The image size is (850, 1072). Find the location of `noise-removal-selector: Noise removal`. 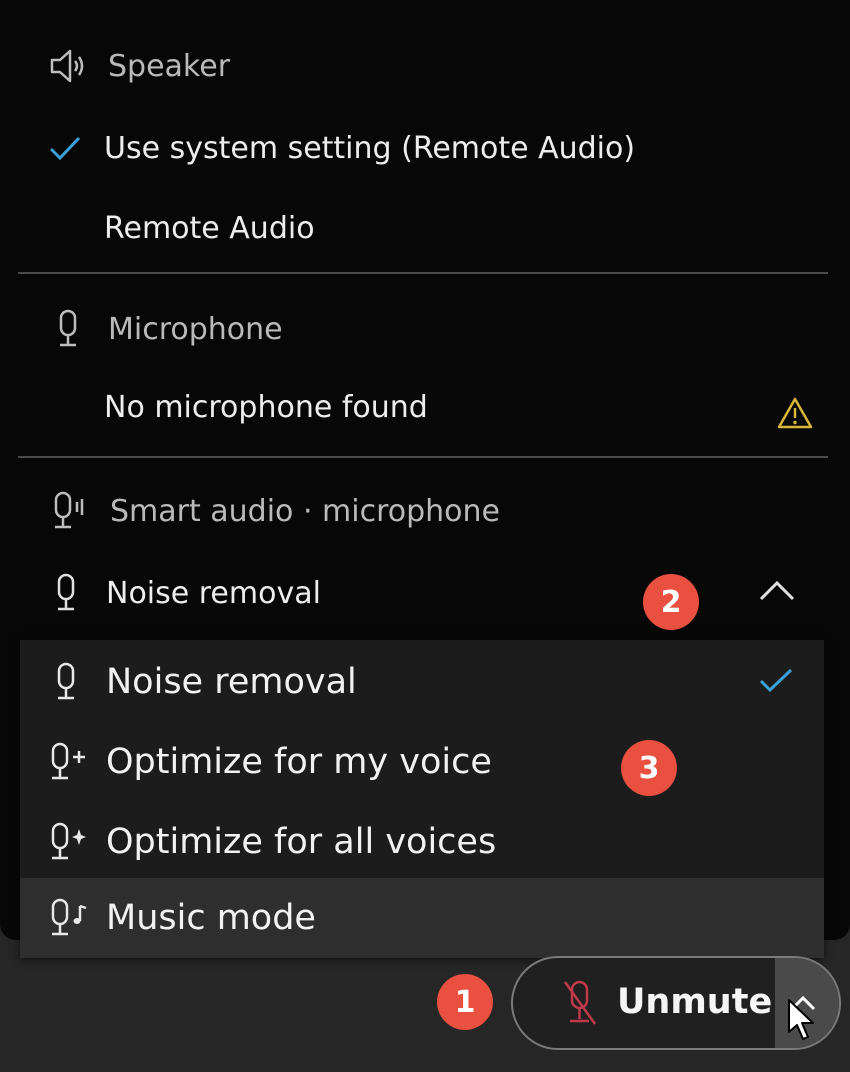

noise-removal-selector: Noise removal is located at coordinates (440, 593).